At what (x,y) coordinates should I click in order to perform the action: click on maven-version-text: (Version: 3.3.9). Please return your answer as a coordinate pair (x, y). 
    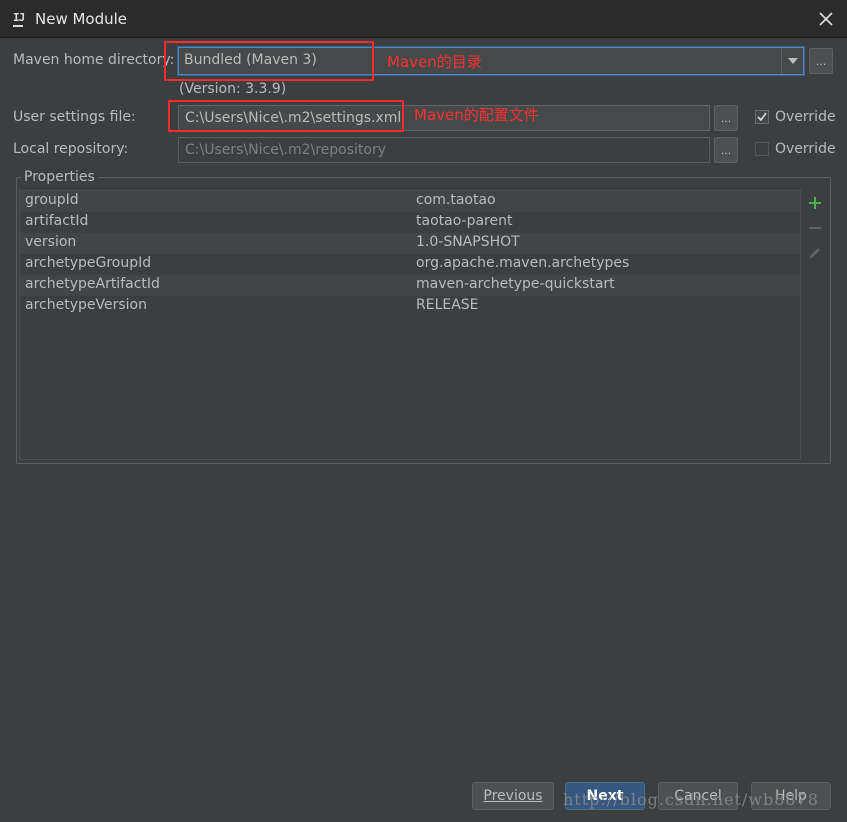
    Looking at the image, I should click on (233, 89).